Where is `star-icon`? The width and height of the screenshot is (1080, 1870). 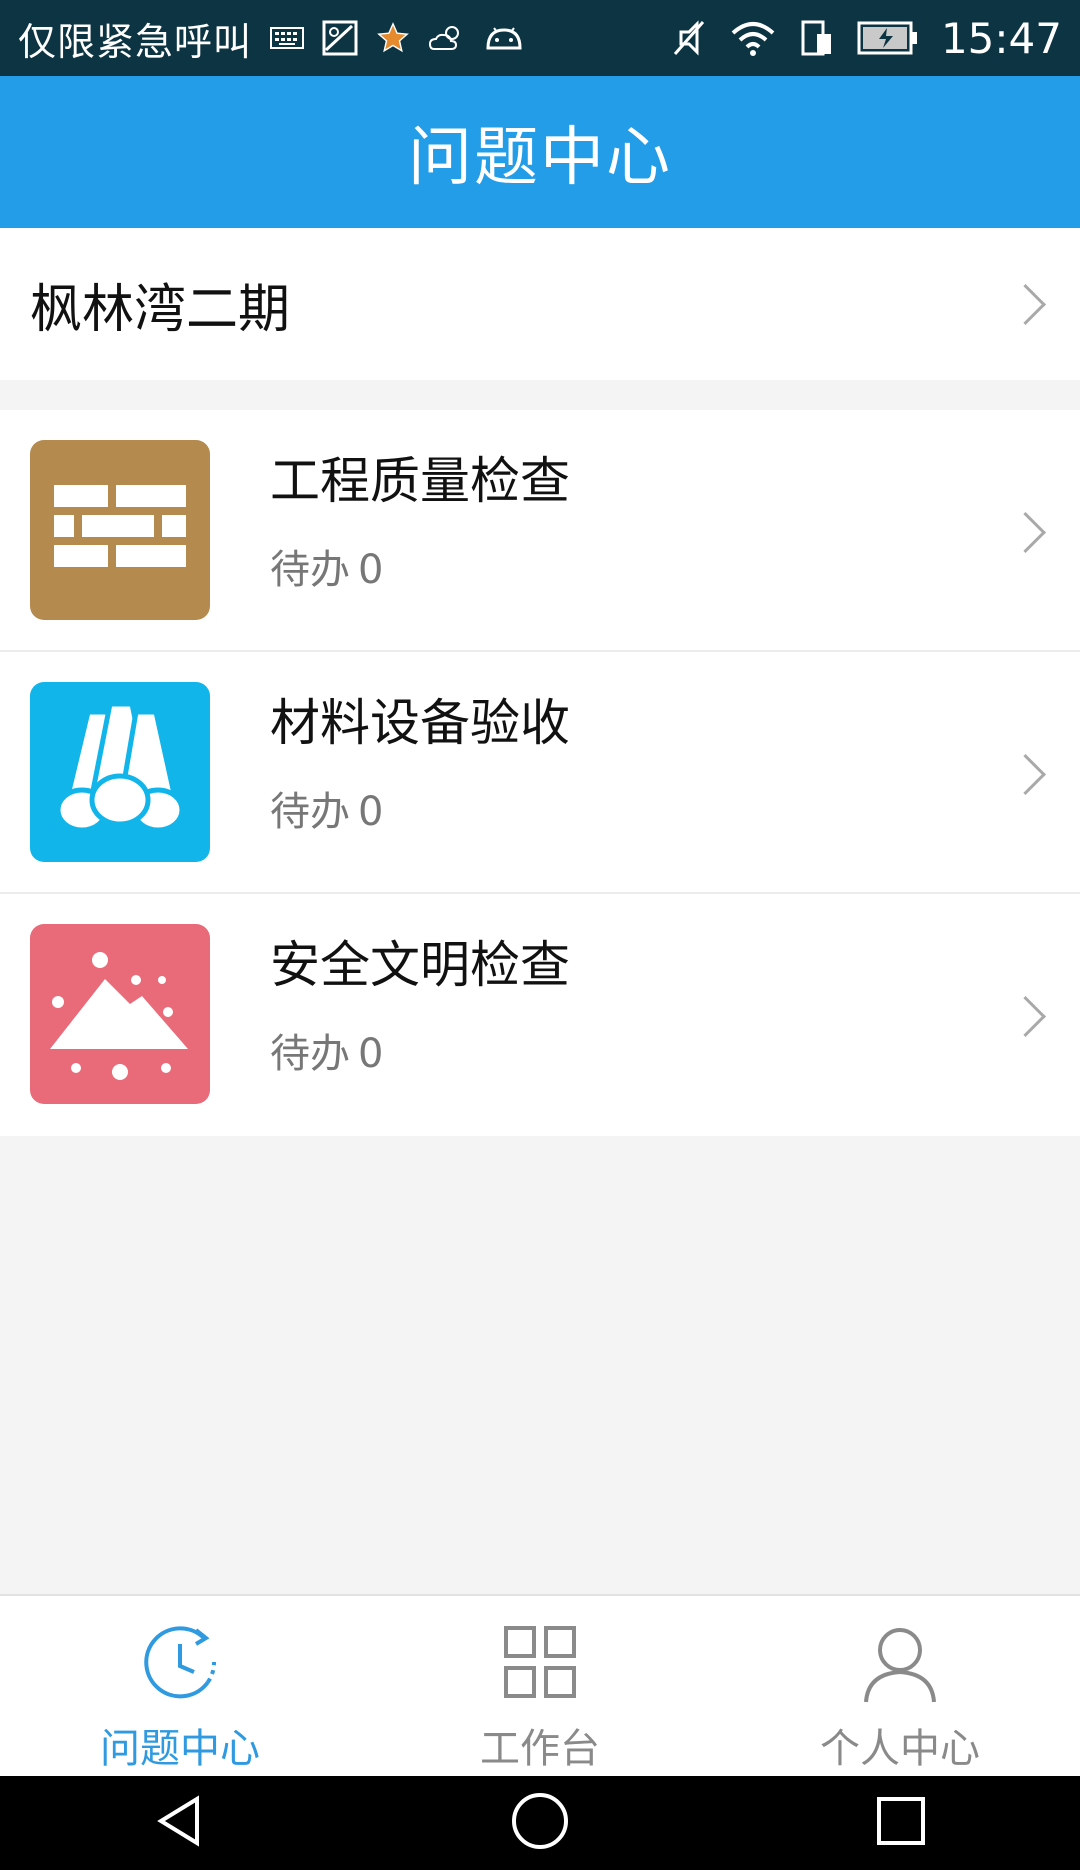 star-icon is located at coordinates (393, 38).